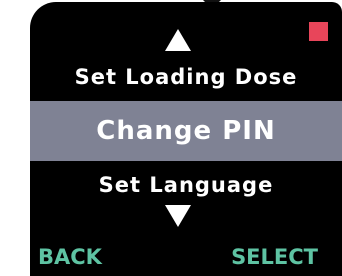 This screenshot has width=342, height=276. What do you see at coordinates (318, 31) in the screenshot?
I see `status-indicator-light` at bounding box center [318, 31].